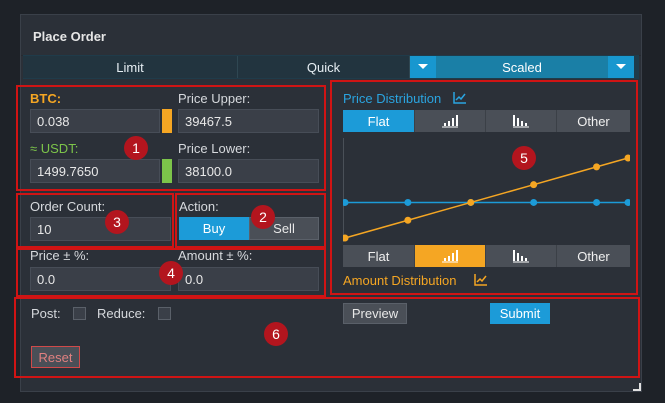  What do you see at coordinates (214, 148) in the screenshot?
I see `price-lower-label: Price Lower:` at bounding box center [214, 148].